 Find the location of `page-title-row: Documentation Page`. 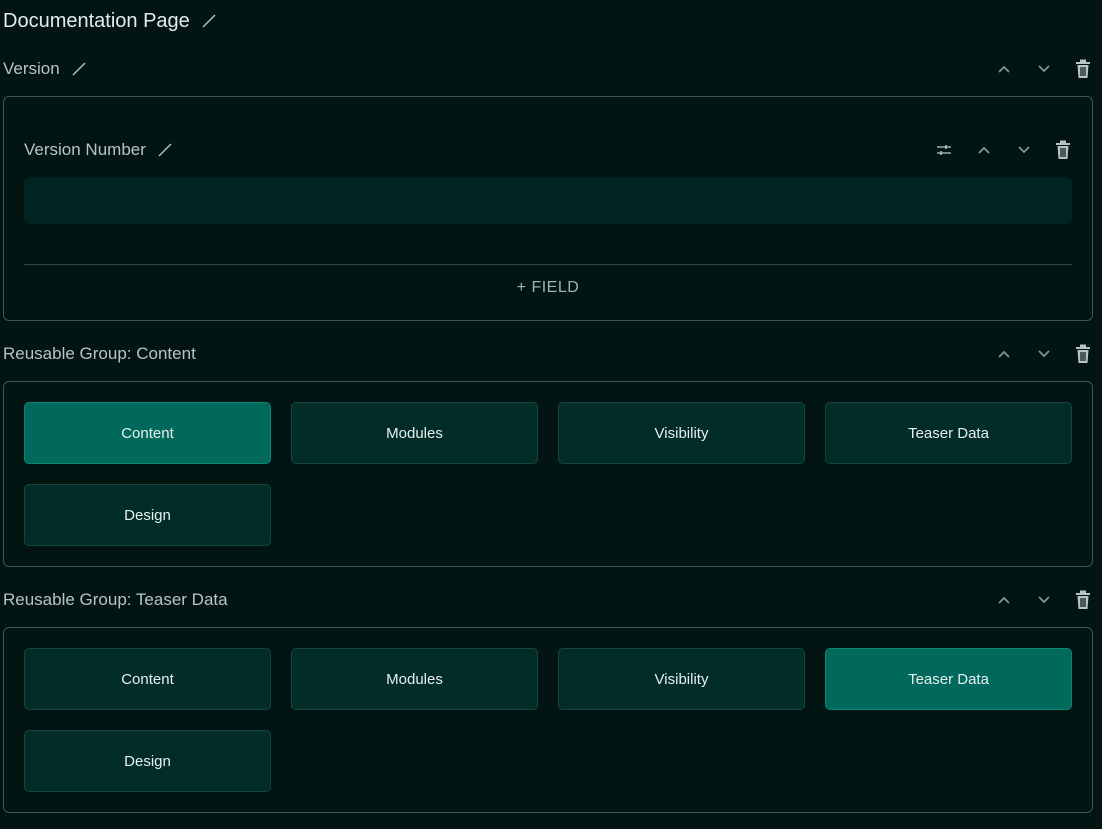

page-title-row: Documentation Page is located at coordinates (109, 21).